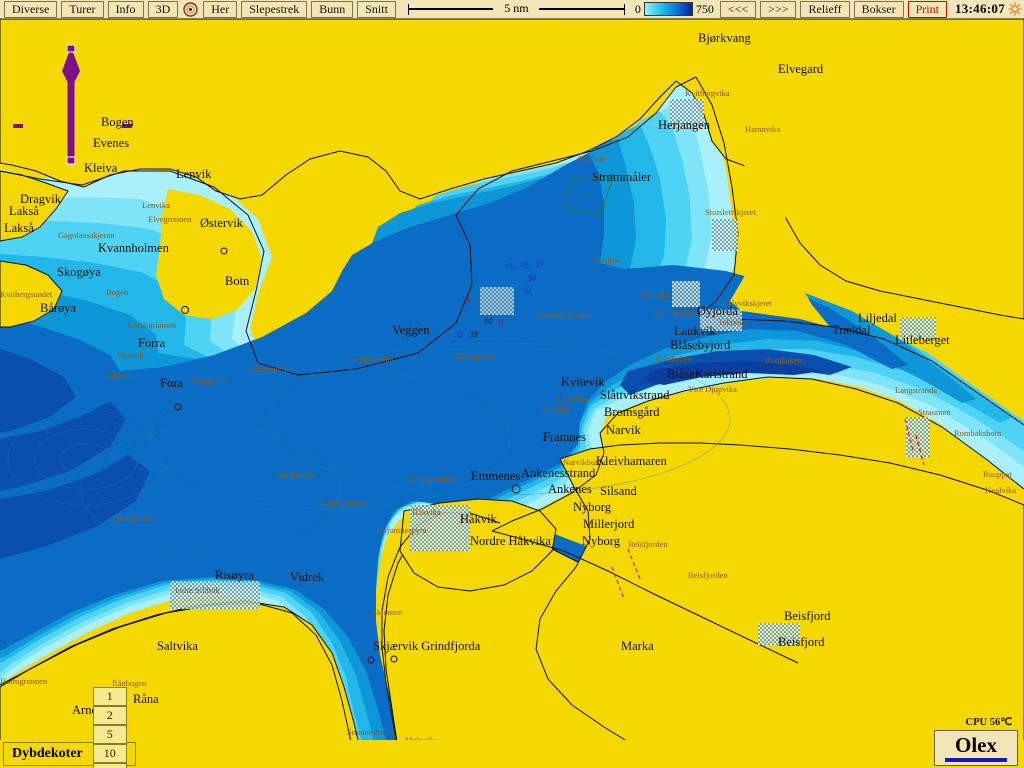 The width and height of the screenshot is (1024, 768). I want to click on bottom-status-bar: Dybdekoter 125102050100 CPU 56℃ Olex, so click(512, 727).